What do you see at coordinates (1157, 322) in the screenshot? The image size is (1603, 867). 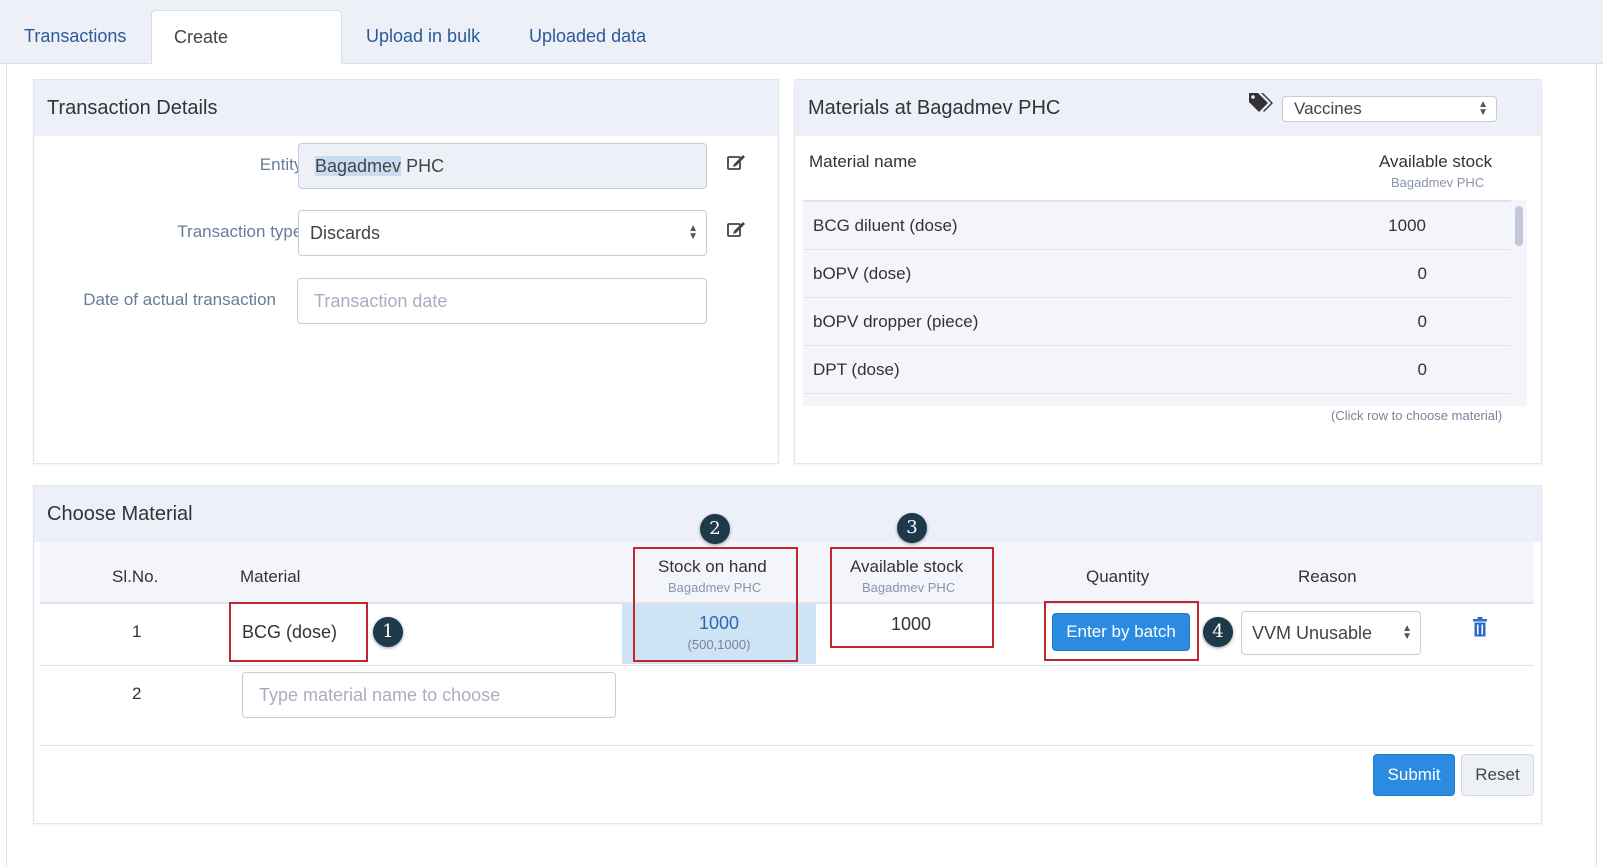 I see `list-item: bOPV dropper (piece) 0` at bounding box center [1157, 322].